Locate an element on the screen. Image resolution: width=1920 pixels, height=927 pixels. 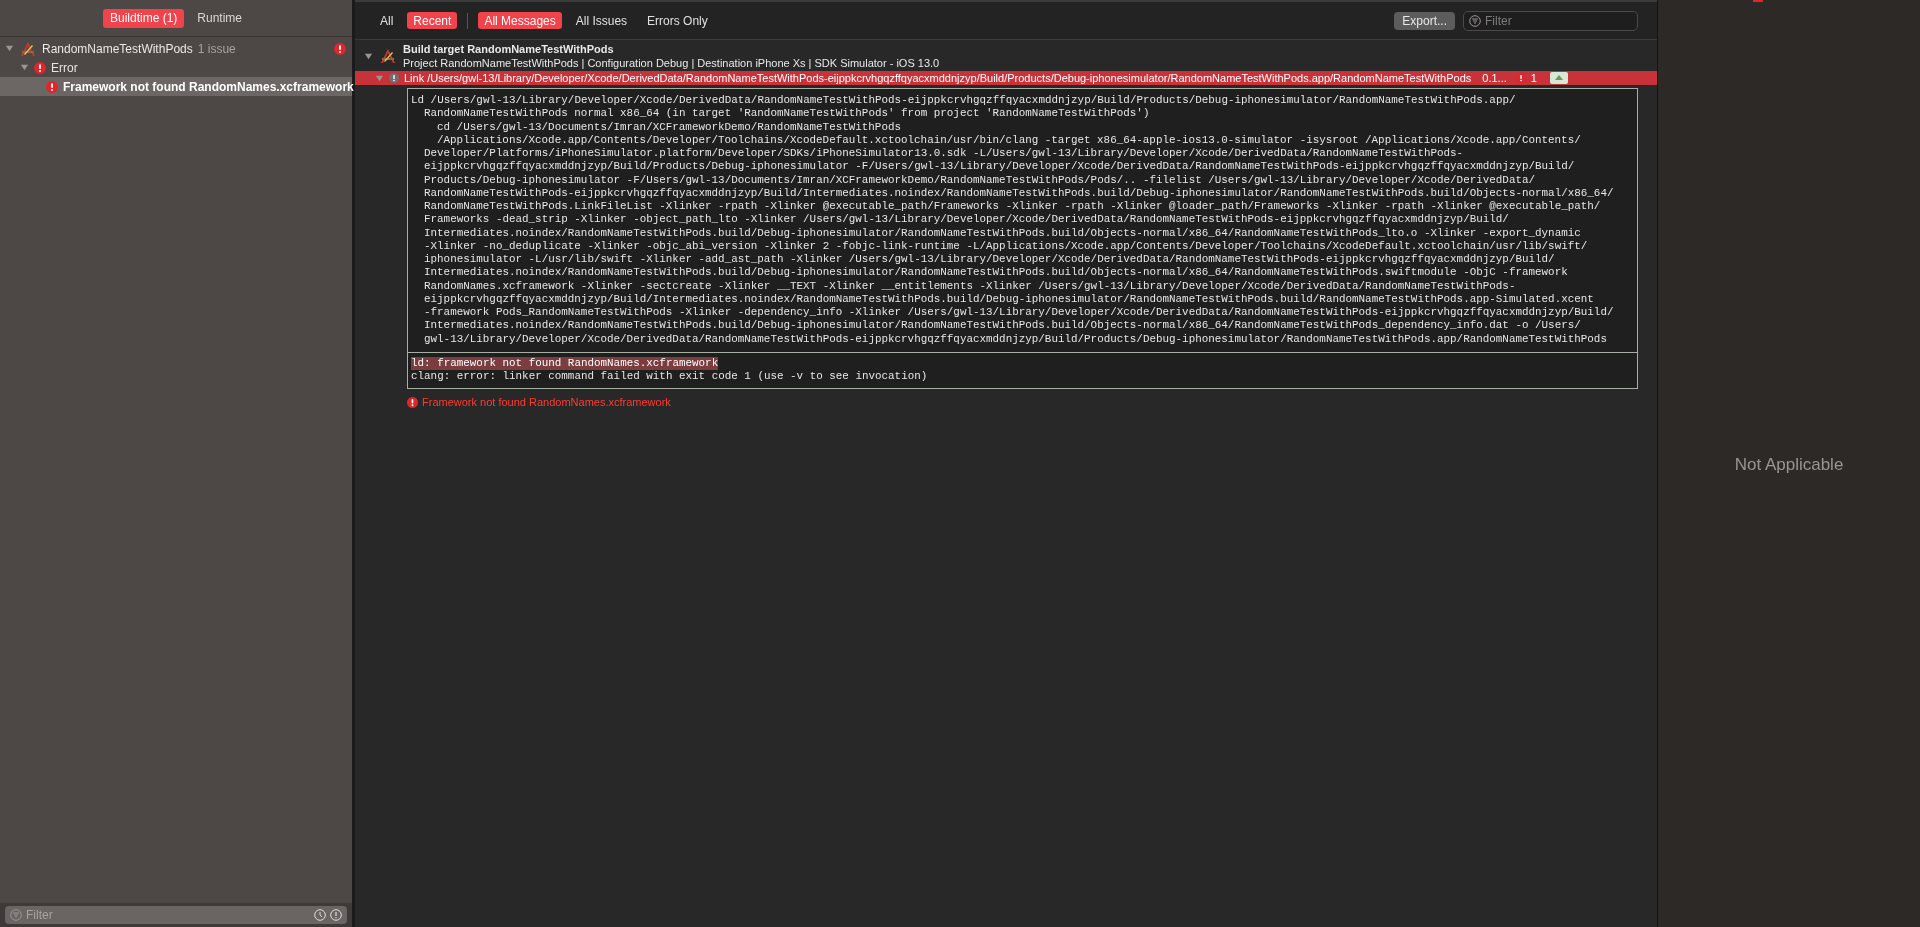
jump-icon is located at coordinates (1558, 78).